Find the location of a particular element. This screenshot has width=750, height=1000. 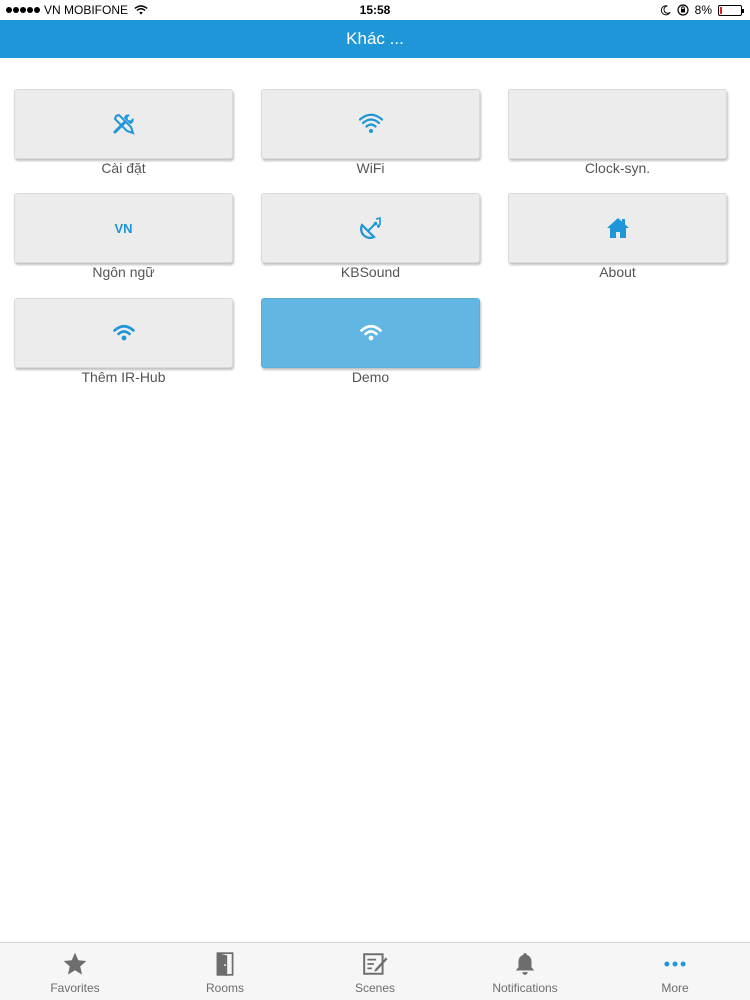

tile-settings: Cài đặt is located at coordinates (123, 132).